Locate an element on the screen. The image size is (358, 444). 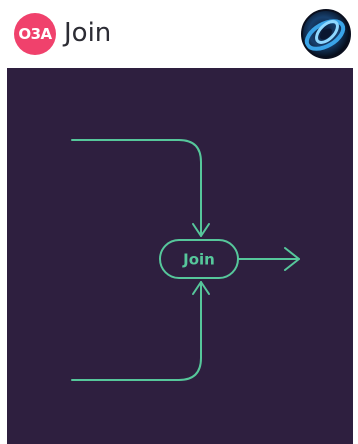
page-title: Join is located at coordinates (88, 33).